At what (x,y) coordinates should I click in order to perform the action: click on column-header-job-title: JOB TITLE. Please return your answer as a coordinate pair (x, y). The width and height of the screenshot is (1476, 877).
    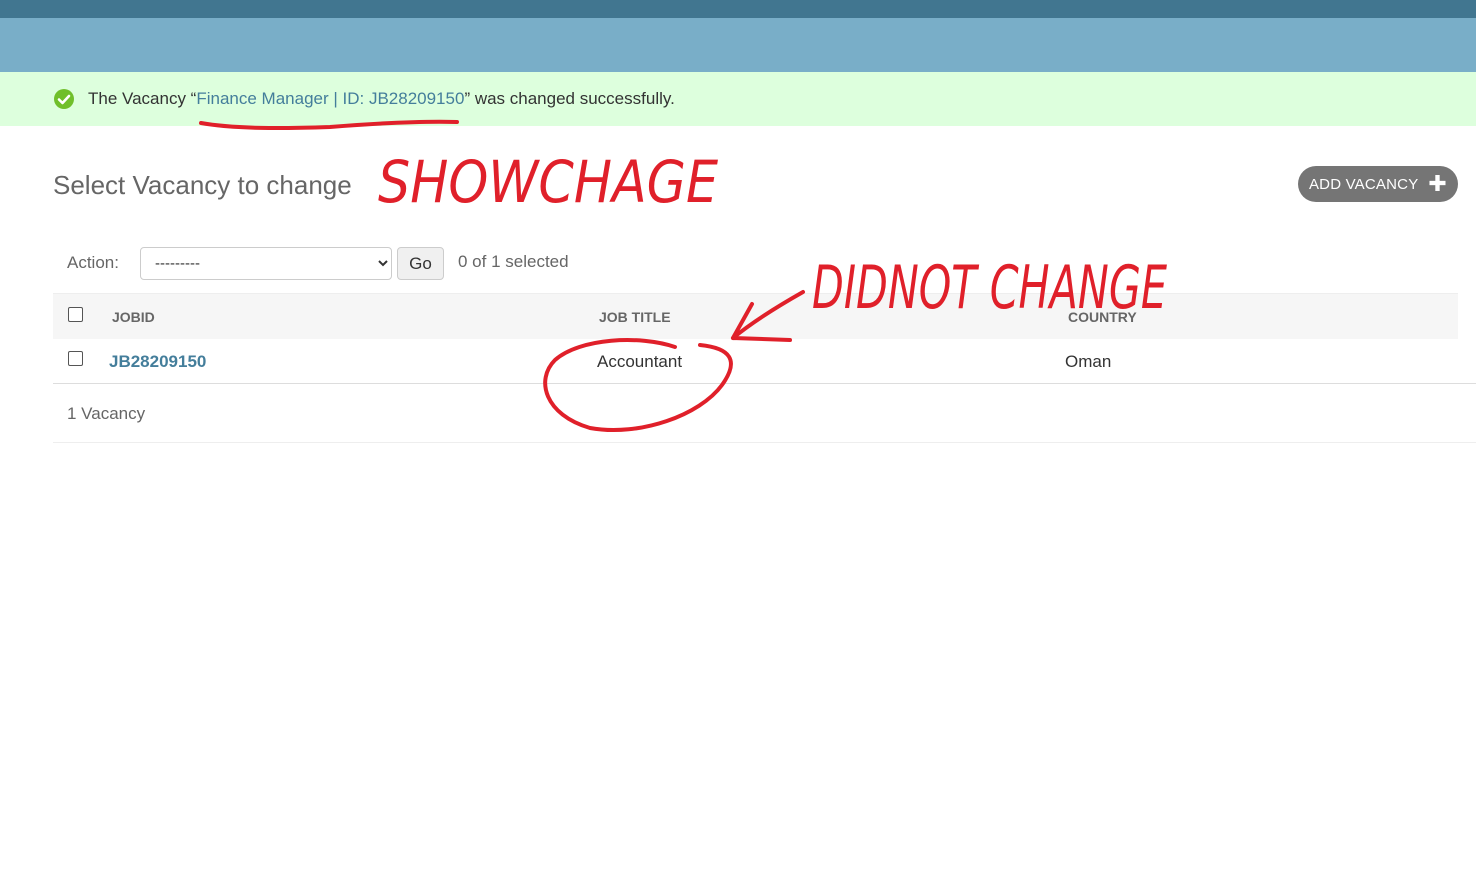
    Looking at the image, I should click on (635, 317).